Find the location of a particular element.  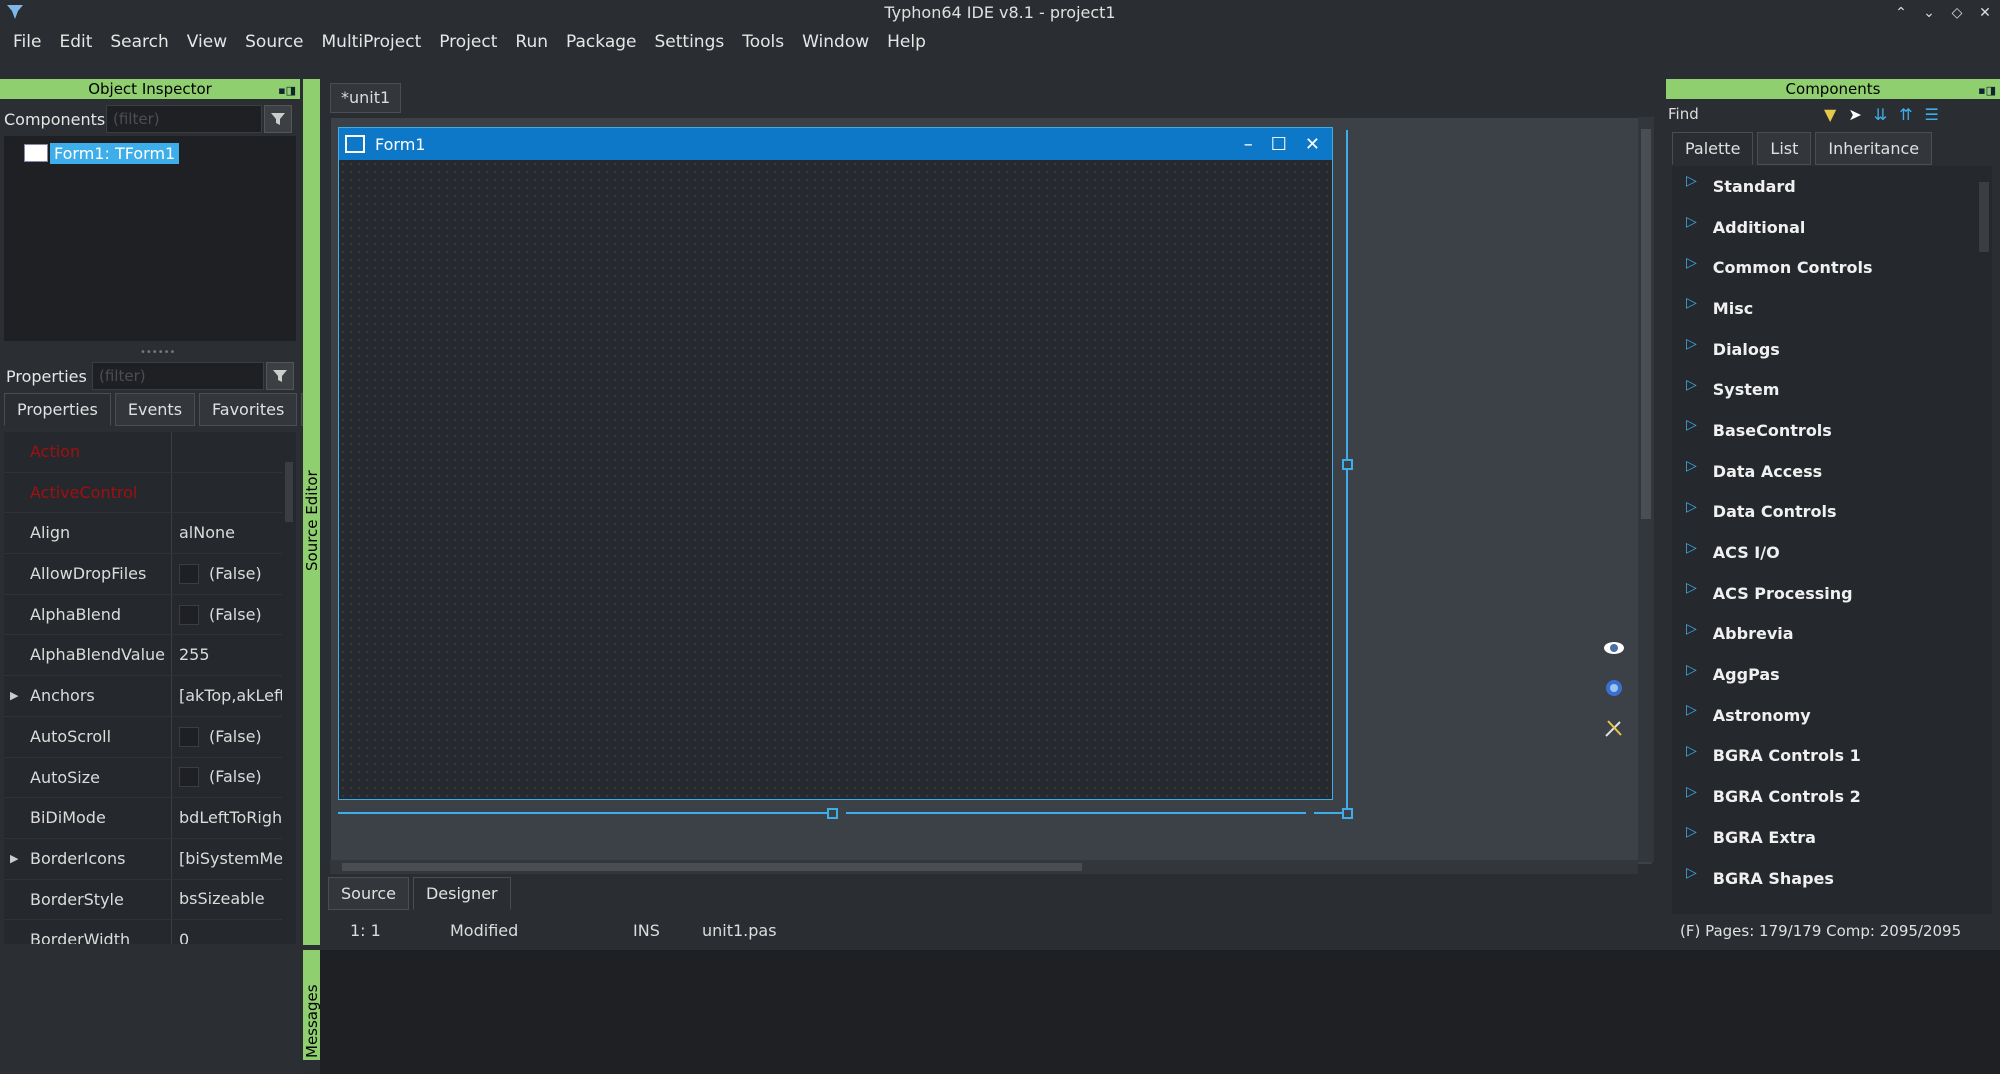

tab-designer: Designer is located at coordinates (461, 893).